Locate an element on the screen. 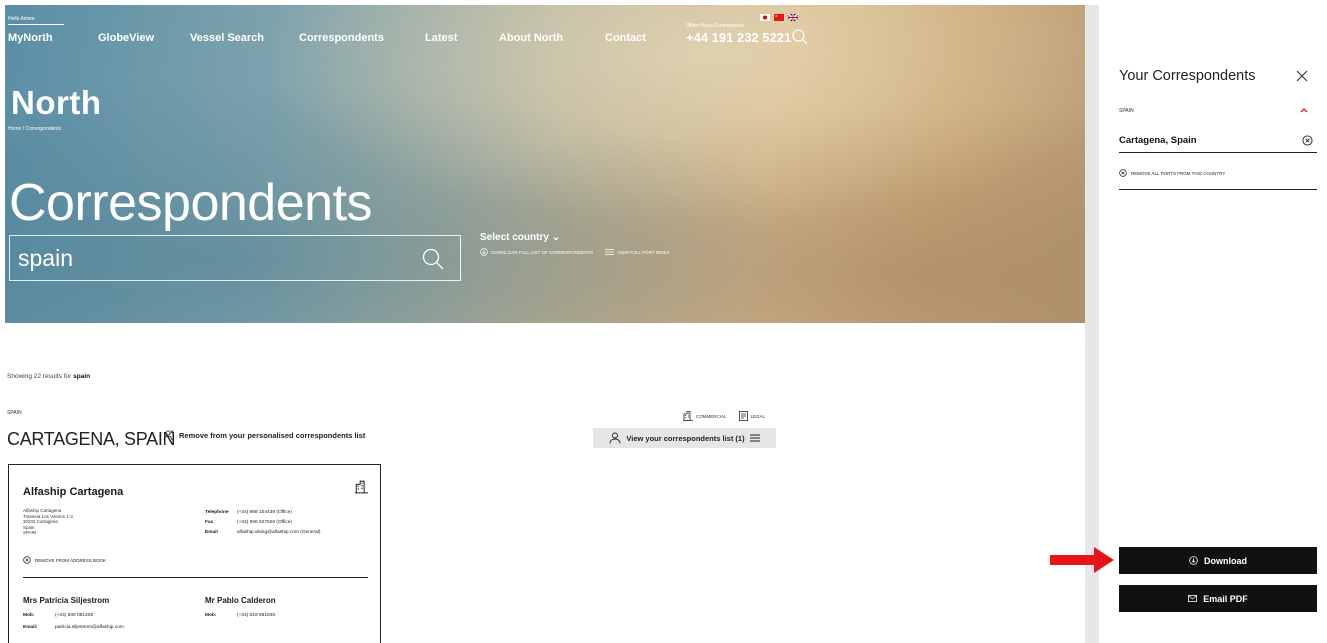 This screenshot has width=1327, height=643. nav-globeview: GlobeView is located at coordinates (126, 38).